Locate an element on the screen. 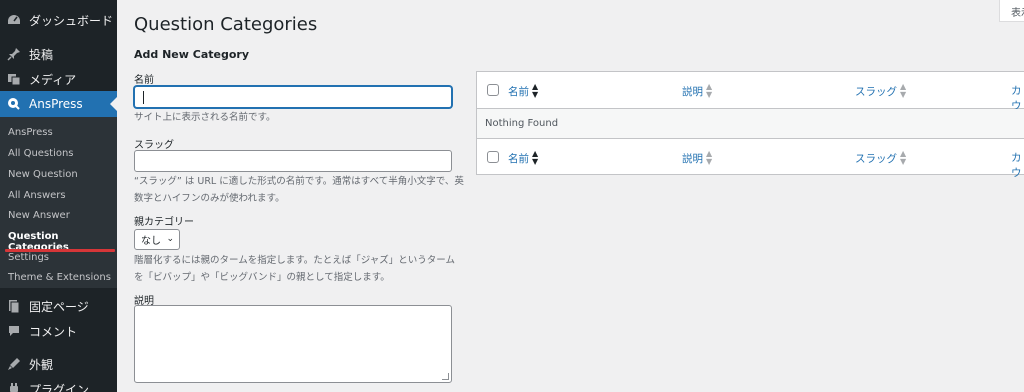  slug-input is located at coordinates (293, 161).